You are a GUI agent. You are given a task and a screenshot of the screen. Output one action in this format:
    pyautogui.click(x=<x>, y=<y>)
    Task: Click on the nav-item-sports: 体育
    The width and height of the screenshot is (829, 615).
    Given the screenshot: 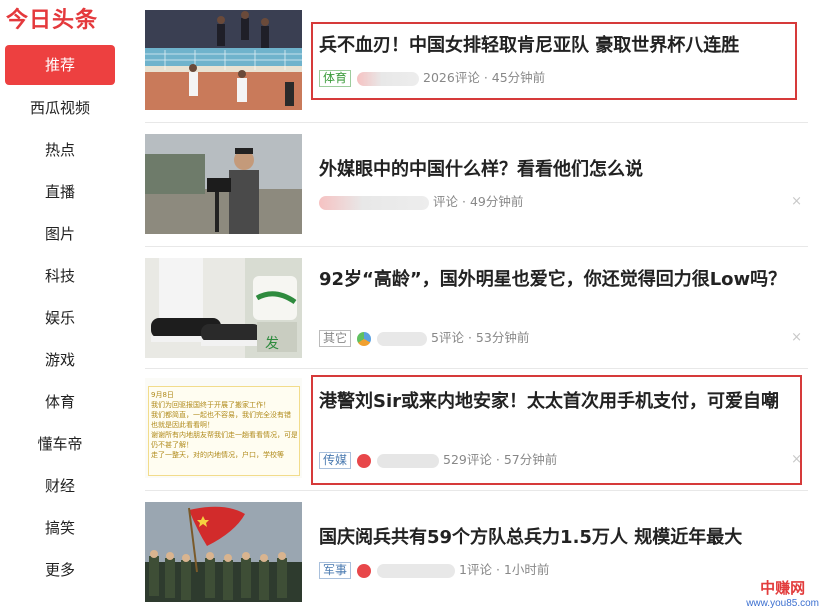 What is the action you would take?
    pyautogui.click(x=60, y=402)
    